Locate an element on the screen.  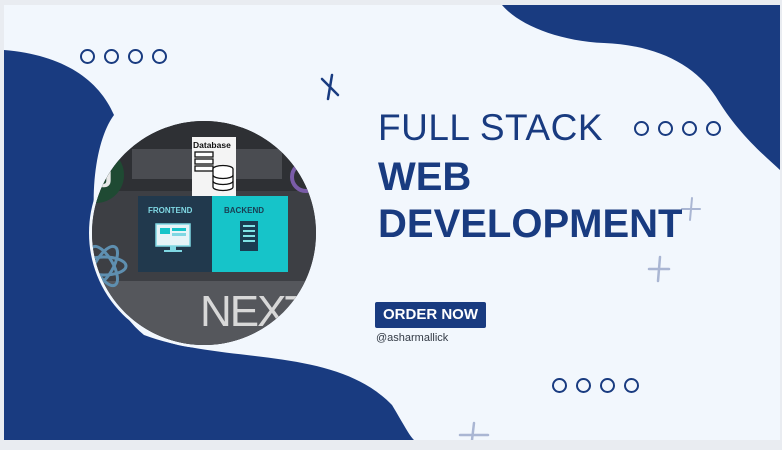
order-now-button: ORDER NOW is located at coordinates (430, 315).